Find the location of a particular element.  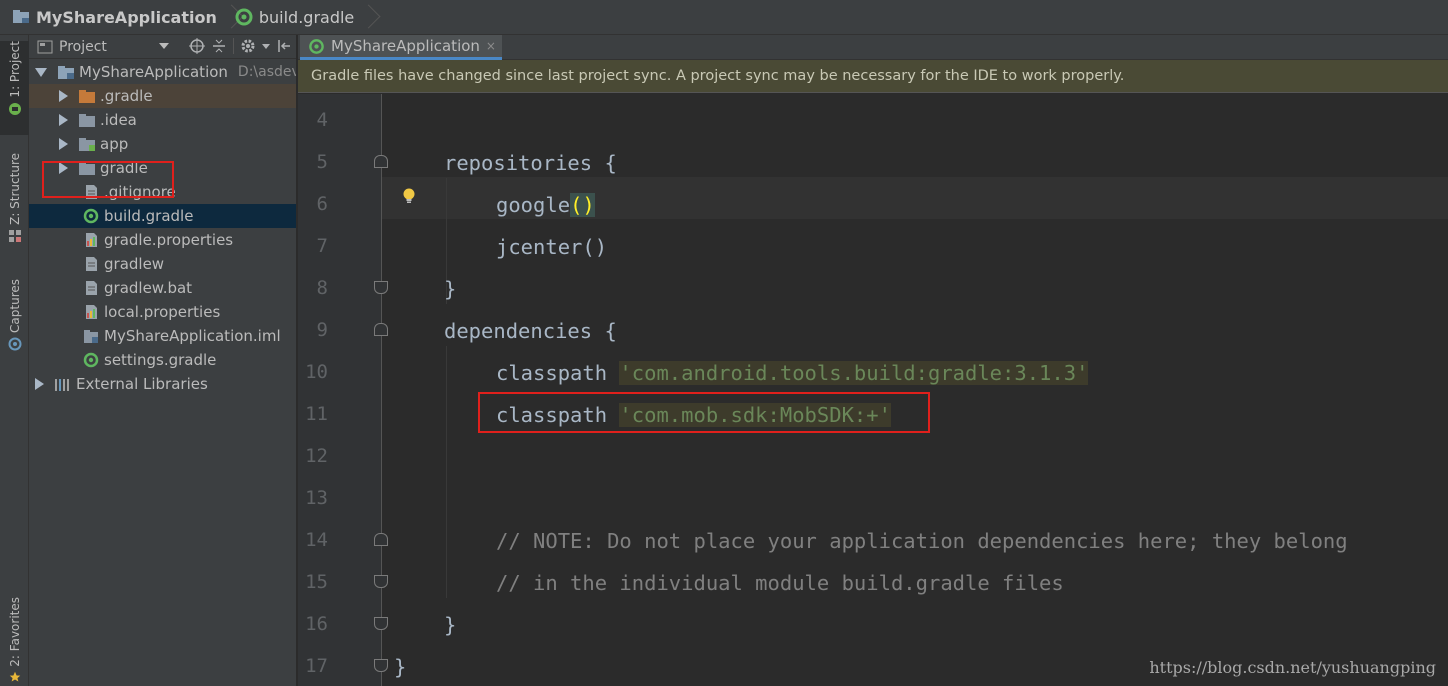

line-number: 15 is located at coordinates (316, 582).